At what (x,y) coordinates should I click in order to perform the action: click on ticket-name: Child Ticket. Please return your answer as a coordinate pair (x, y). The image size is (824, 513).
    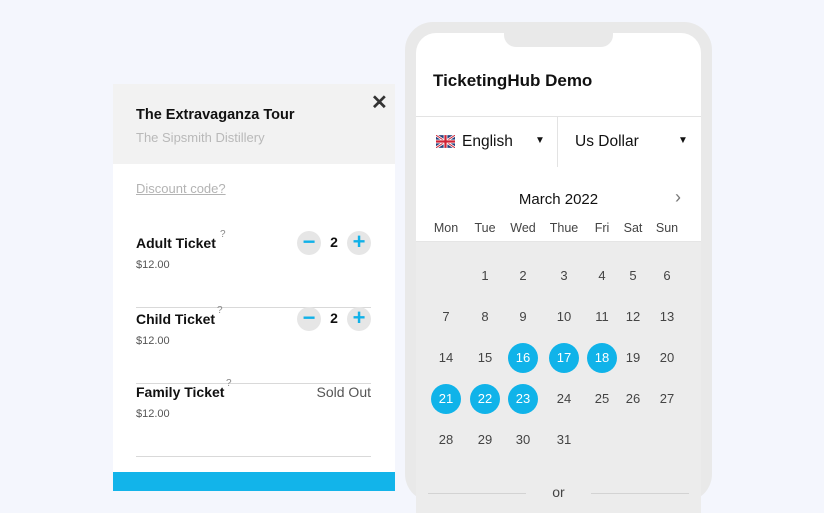
    Looking at the image, I should click on (176, 319).